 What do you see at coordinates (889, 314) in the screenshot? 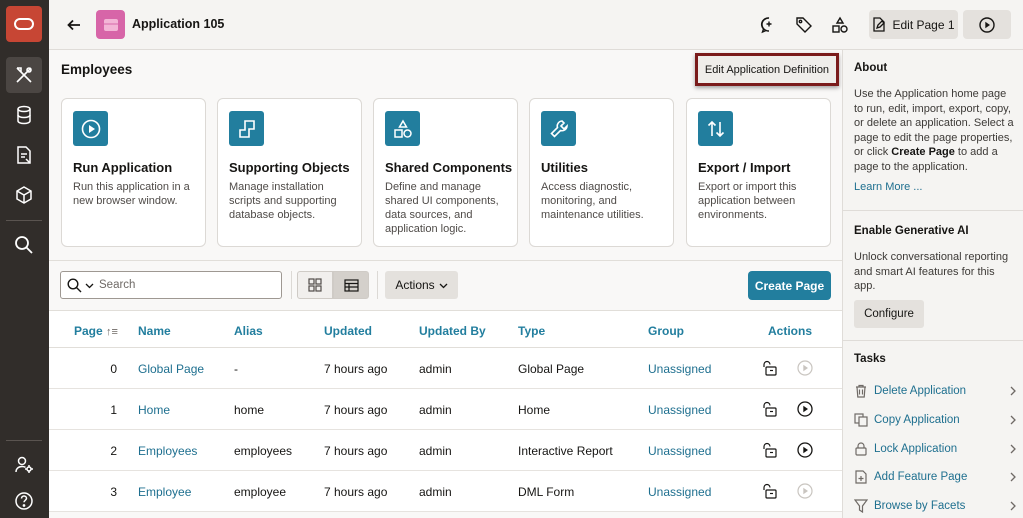
I see `configure-button: Configure` at bounding box center [889, 314].